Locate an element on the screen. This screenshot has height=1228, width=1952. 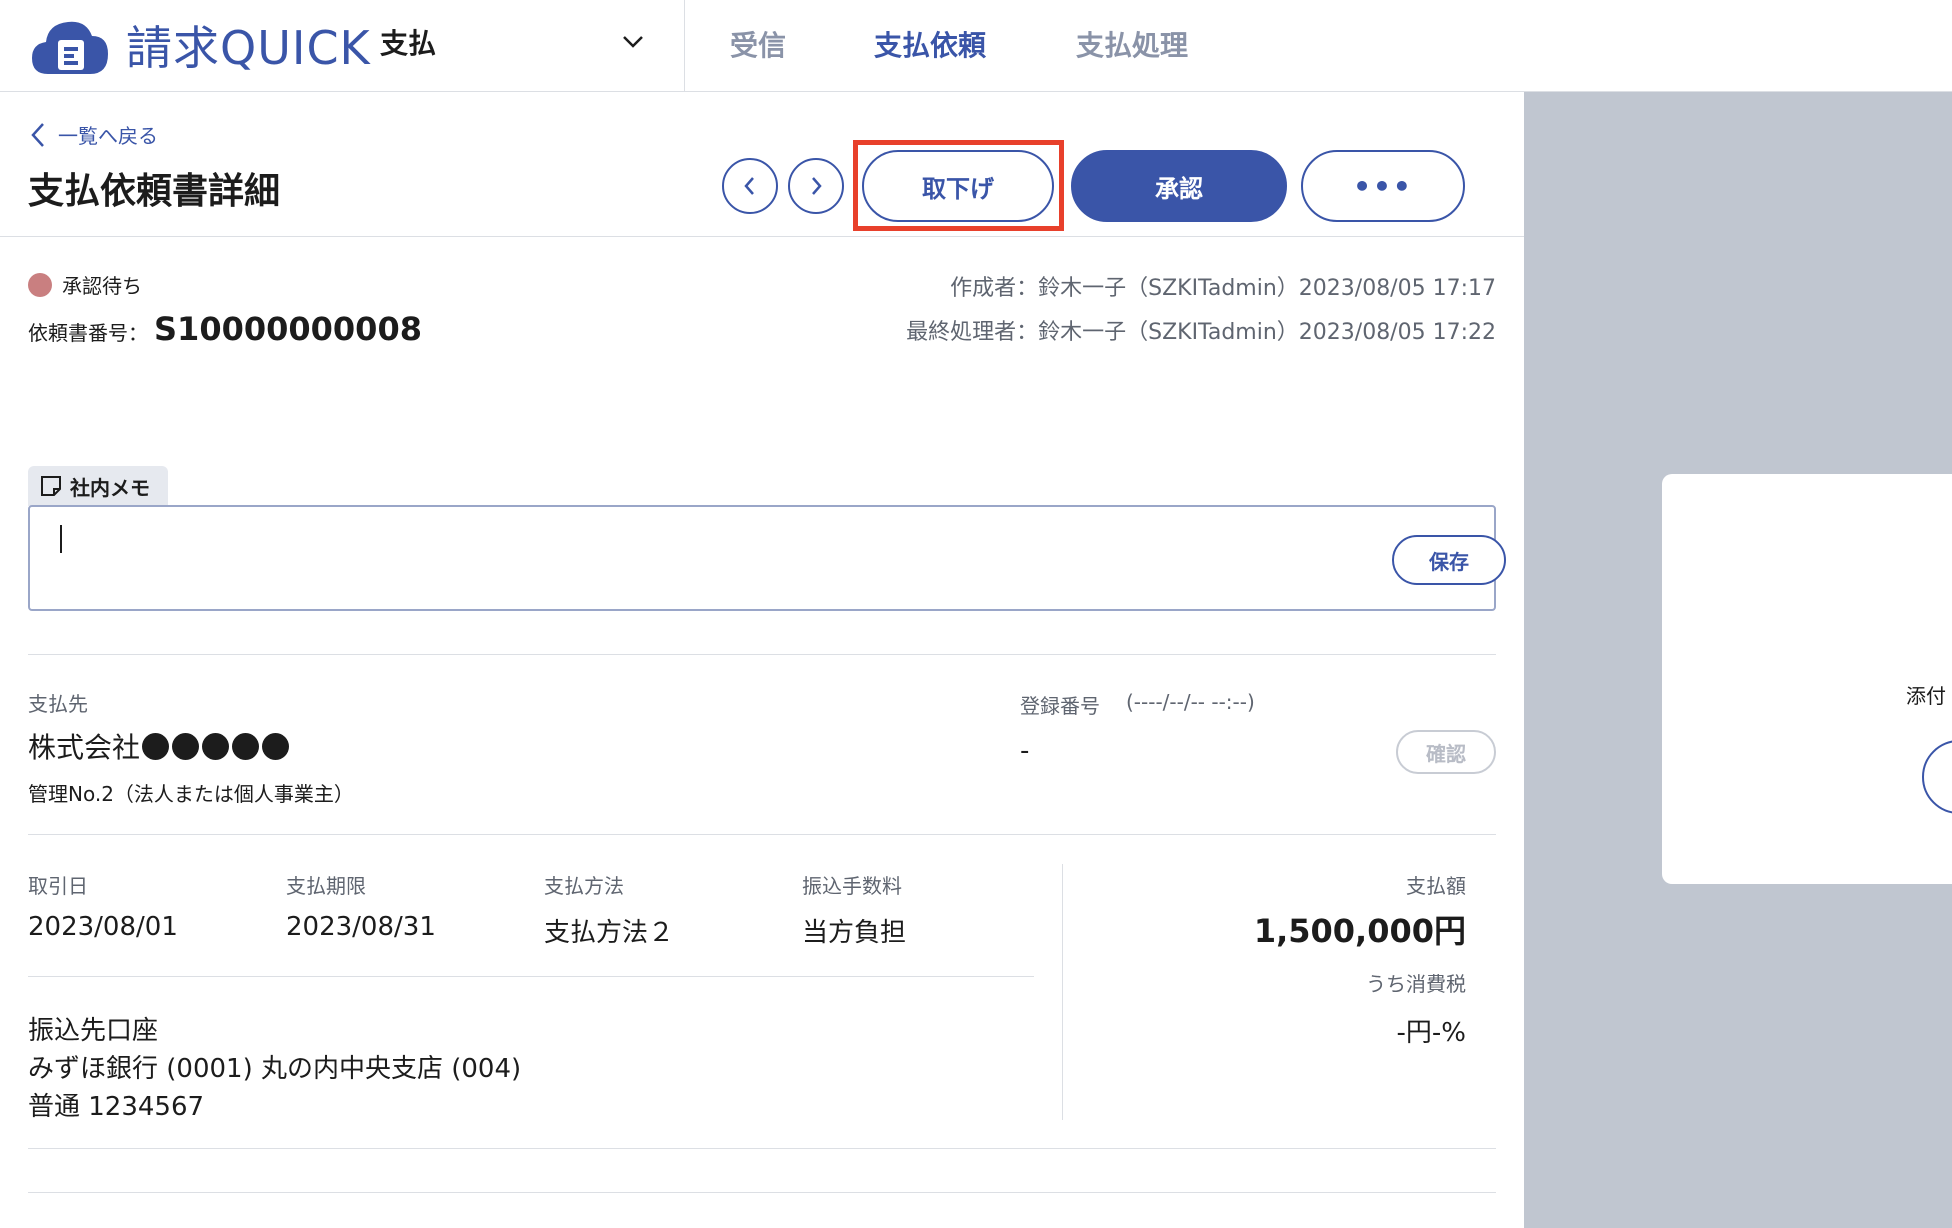
amount-value: 1,500,000円 is located at coordinates (1359, 931).